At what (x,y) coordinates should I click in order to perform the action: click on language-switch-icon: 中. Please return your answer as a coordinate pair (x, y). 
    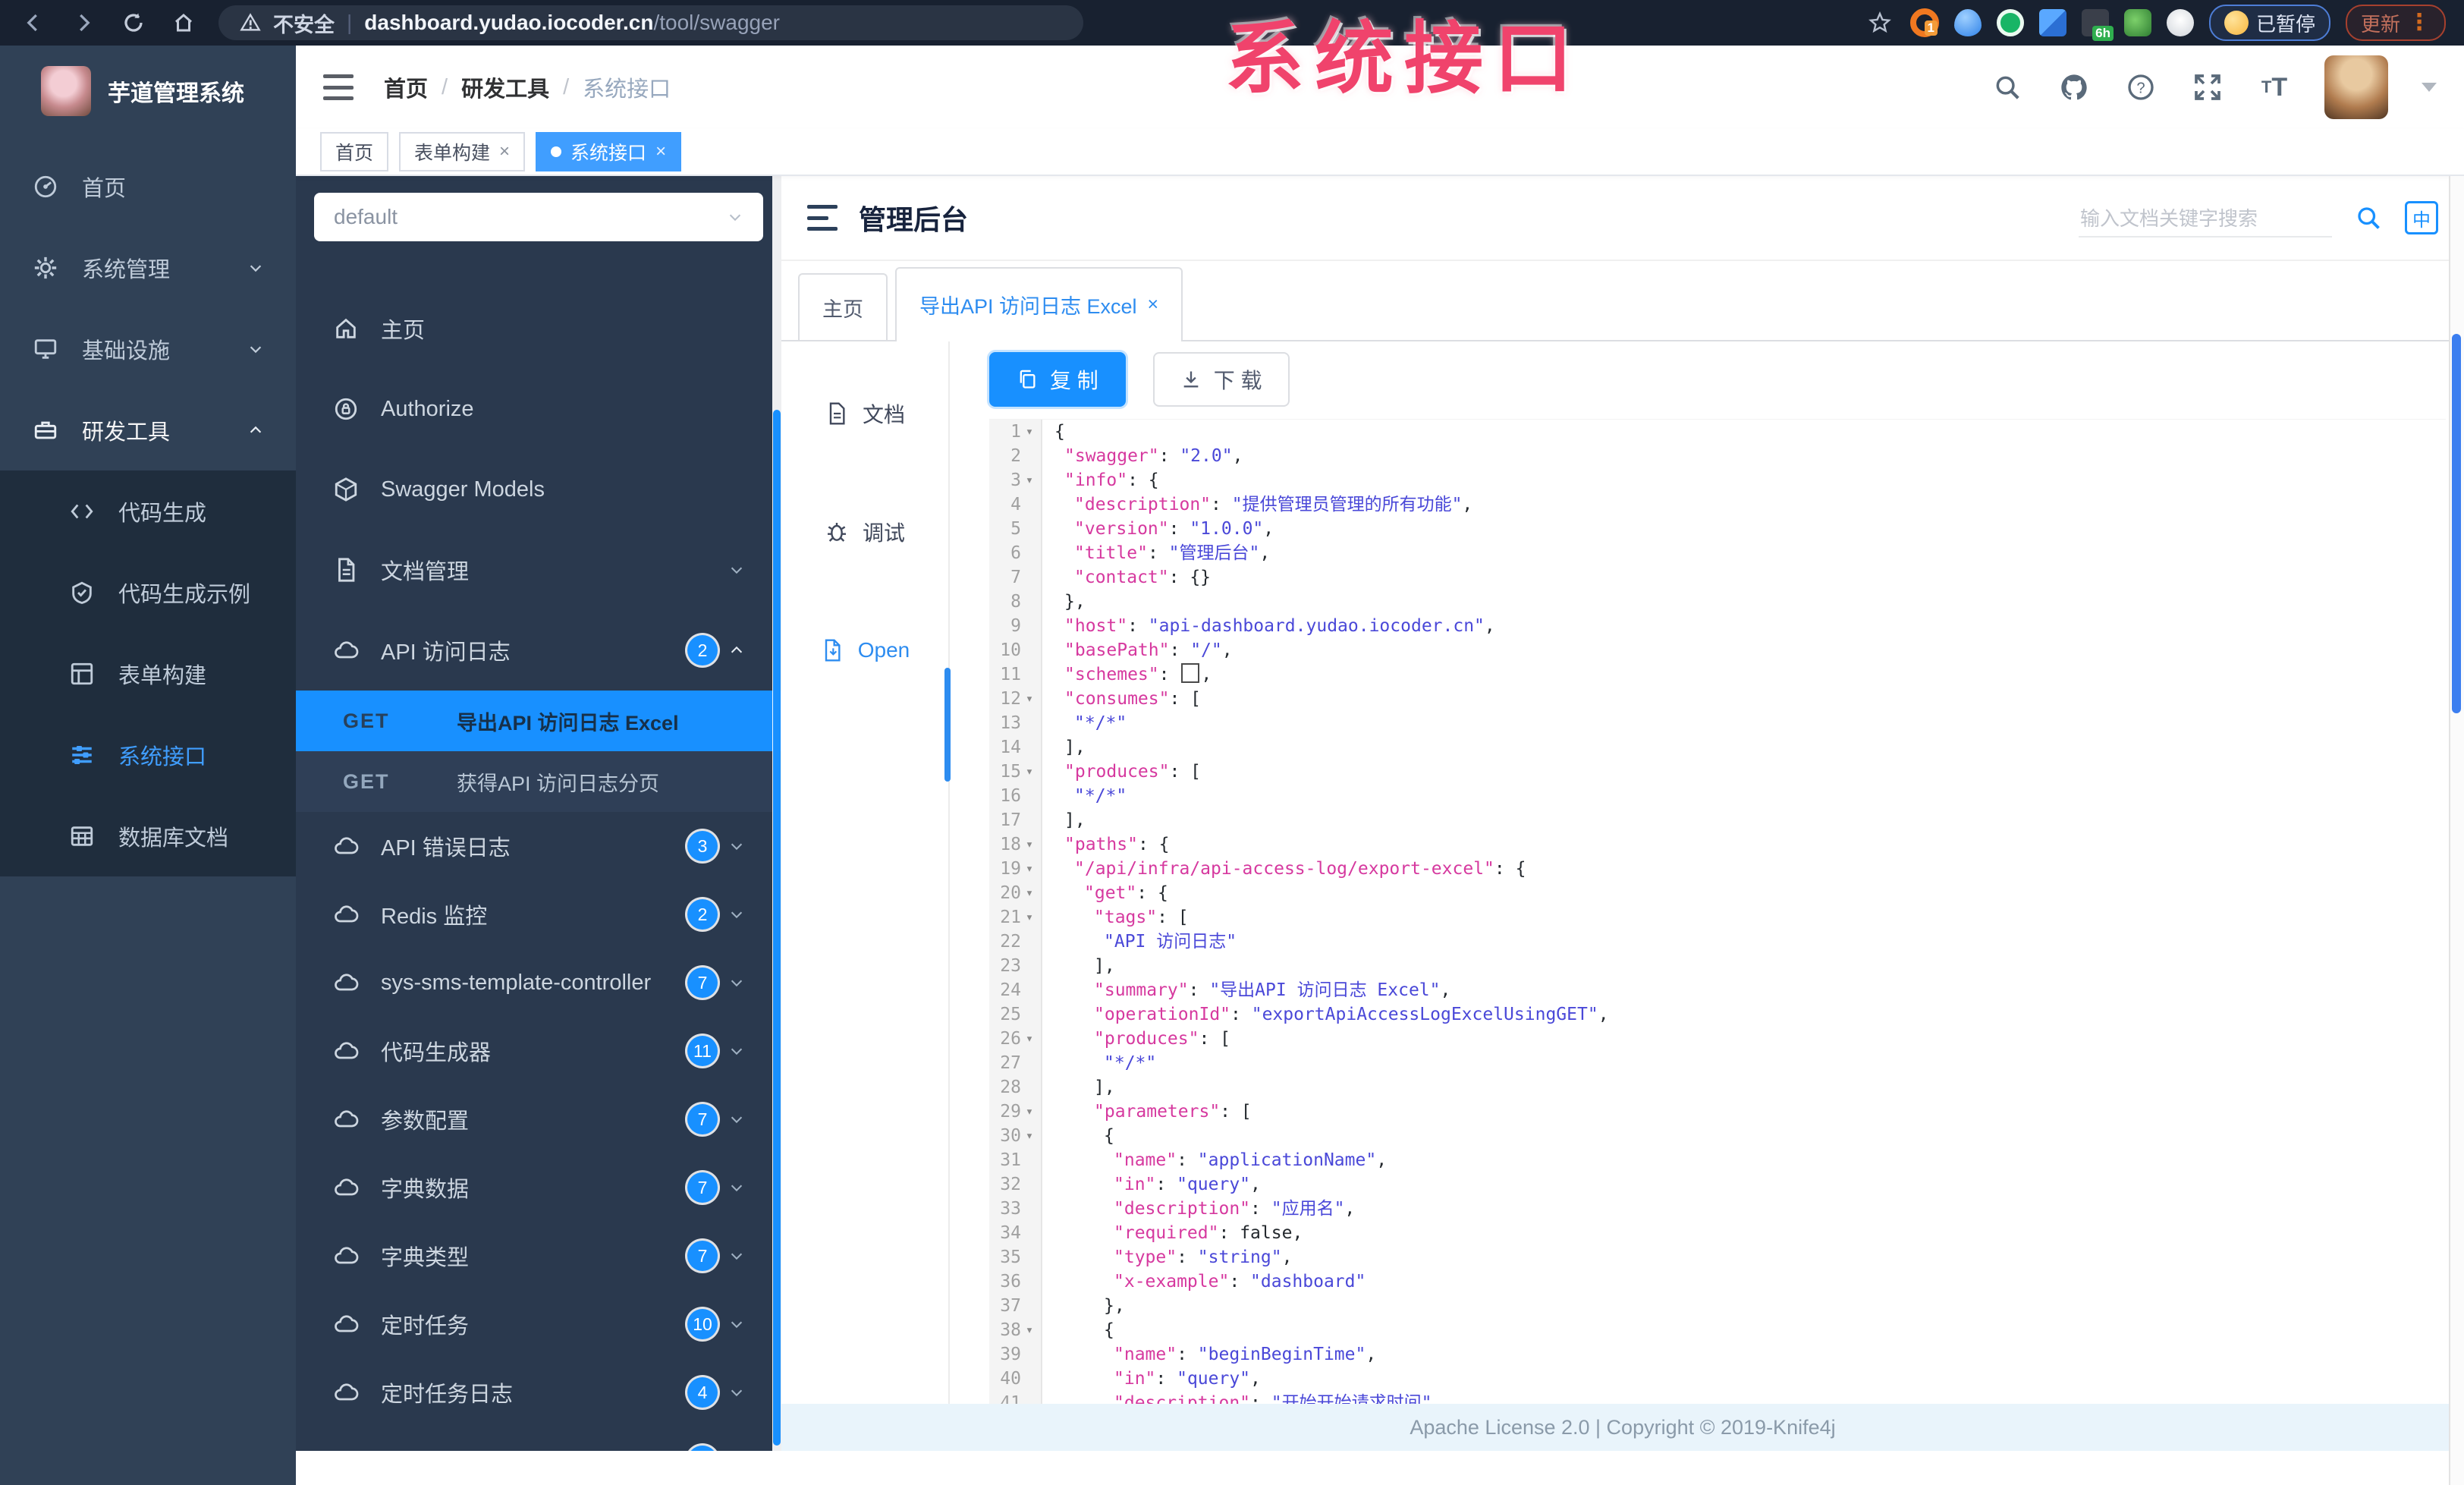
    Looking at the image, I should click on (2421, 217).